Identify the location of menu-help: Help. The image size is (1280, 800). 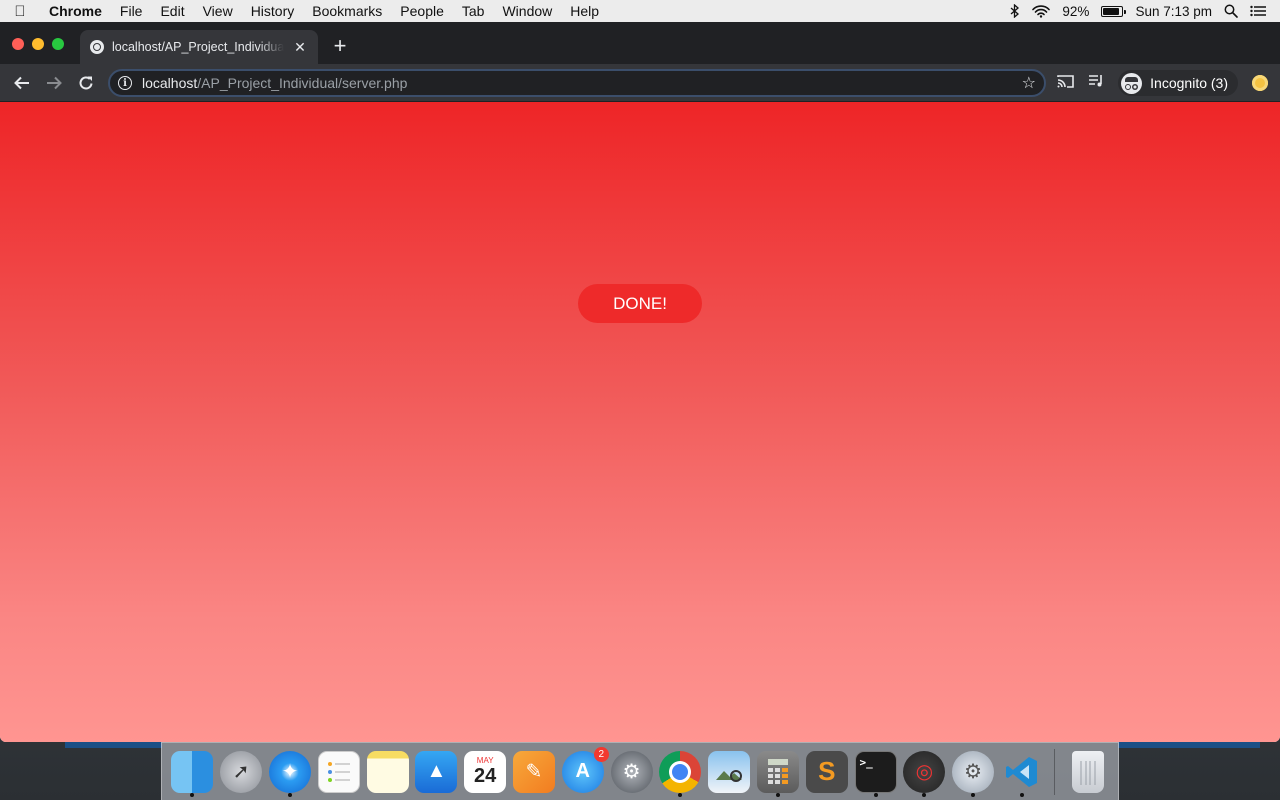
(584, 11).